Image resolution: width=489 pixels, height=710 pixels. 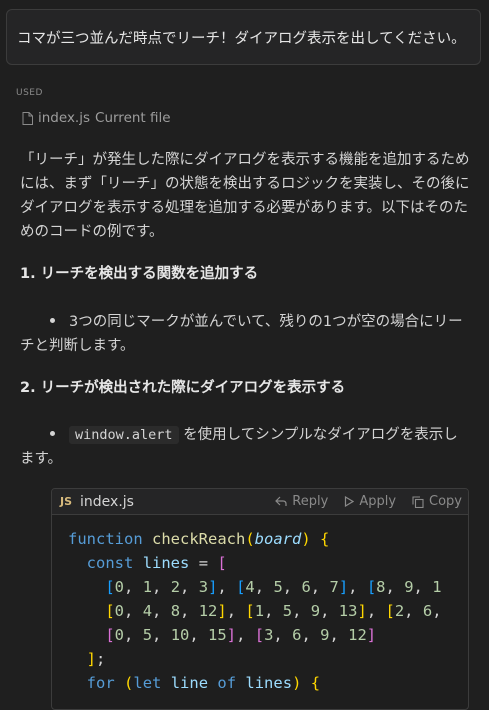 I want to click on inline-code: window.alert, so click(x=124, y=435).